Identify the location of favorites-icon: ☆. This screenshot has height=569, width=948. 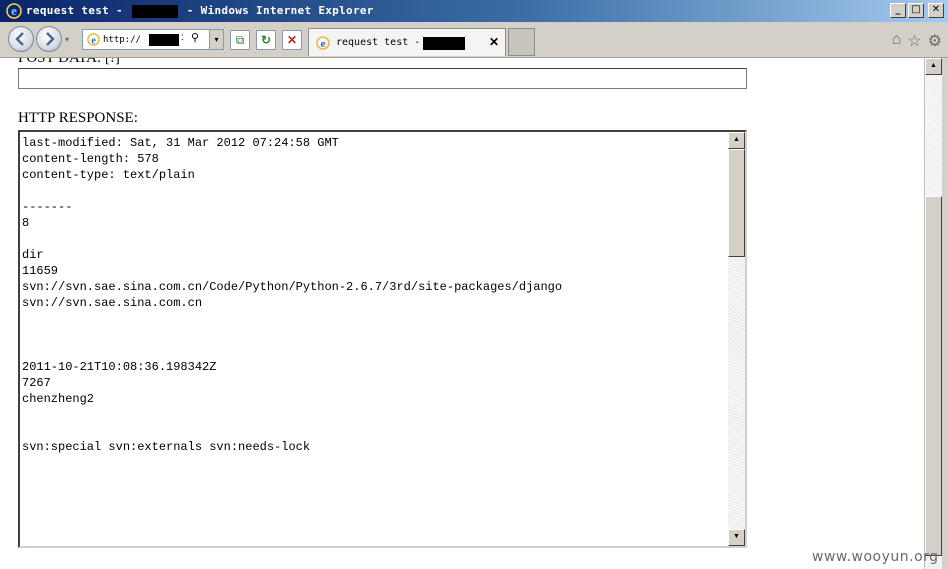
(914, 41).